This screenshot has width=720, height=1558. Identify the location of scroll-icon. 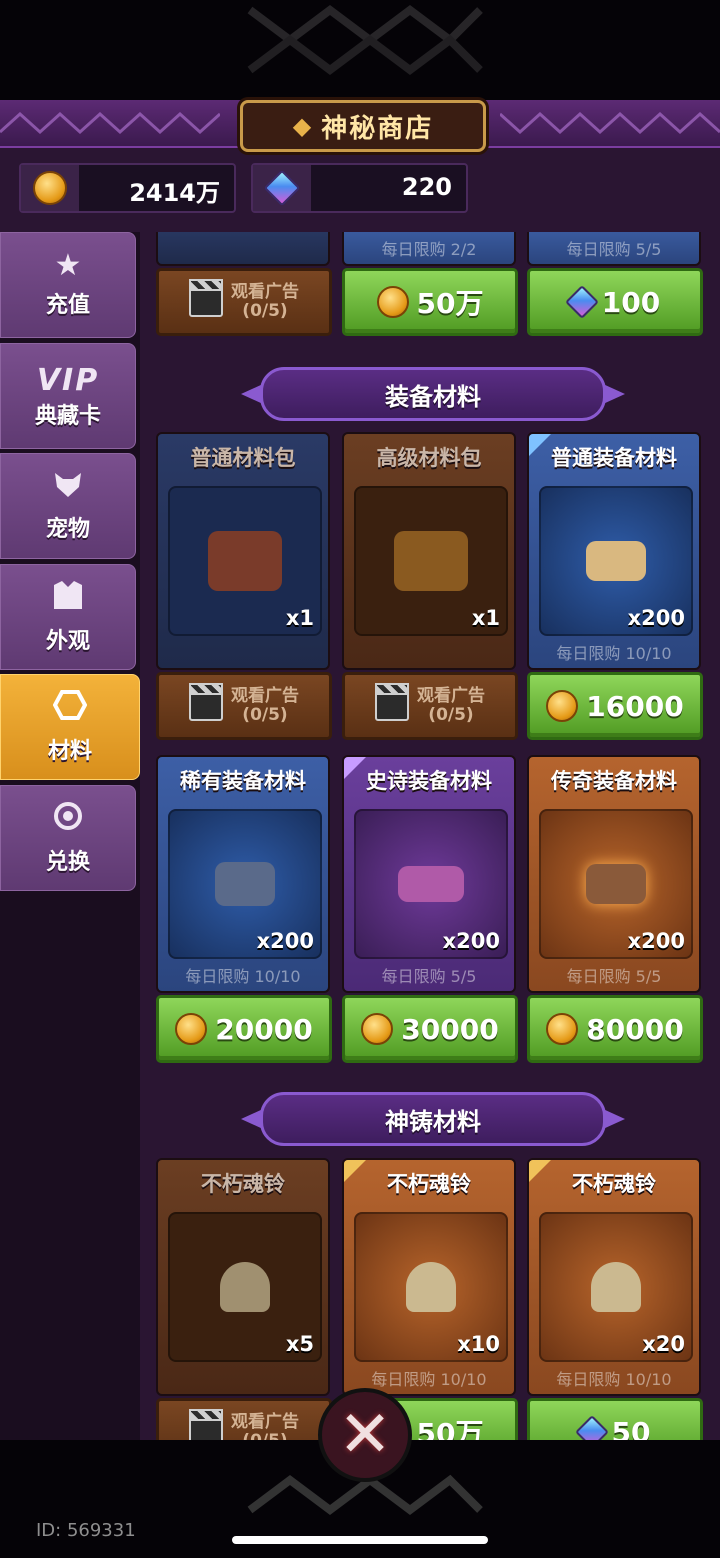
(616, 561).